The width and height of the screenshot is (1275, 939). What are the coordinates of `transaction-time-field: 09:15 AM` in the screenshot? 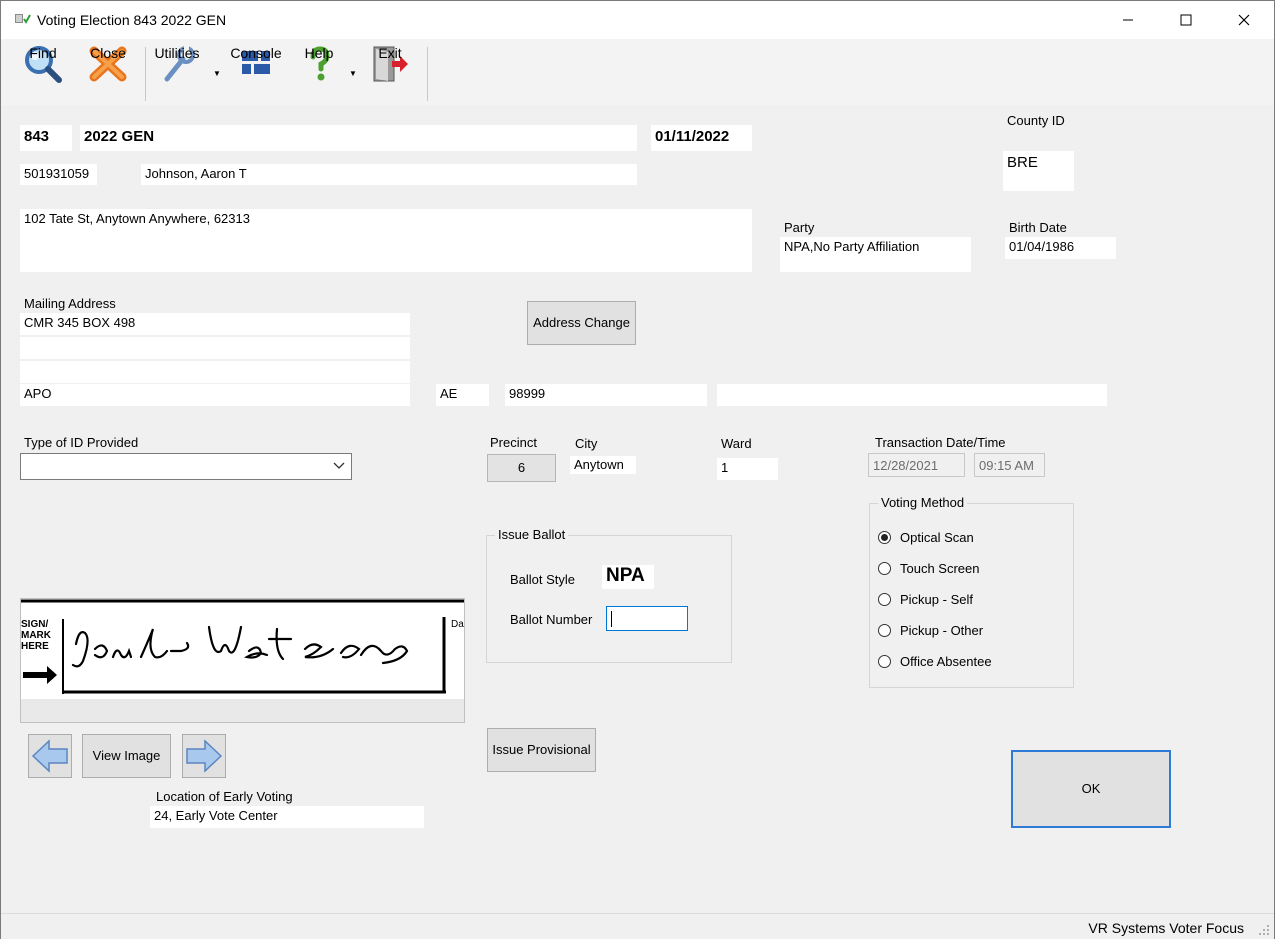 It's located at (1009, 465).